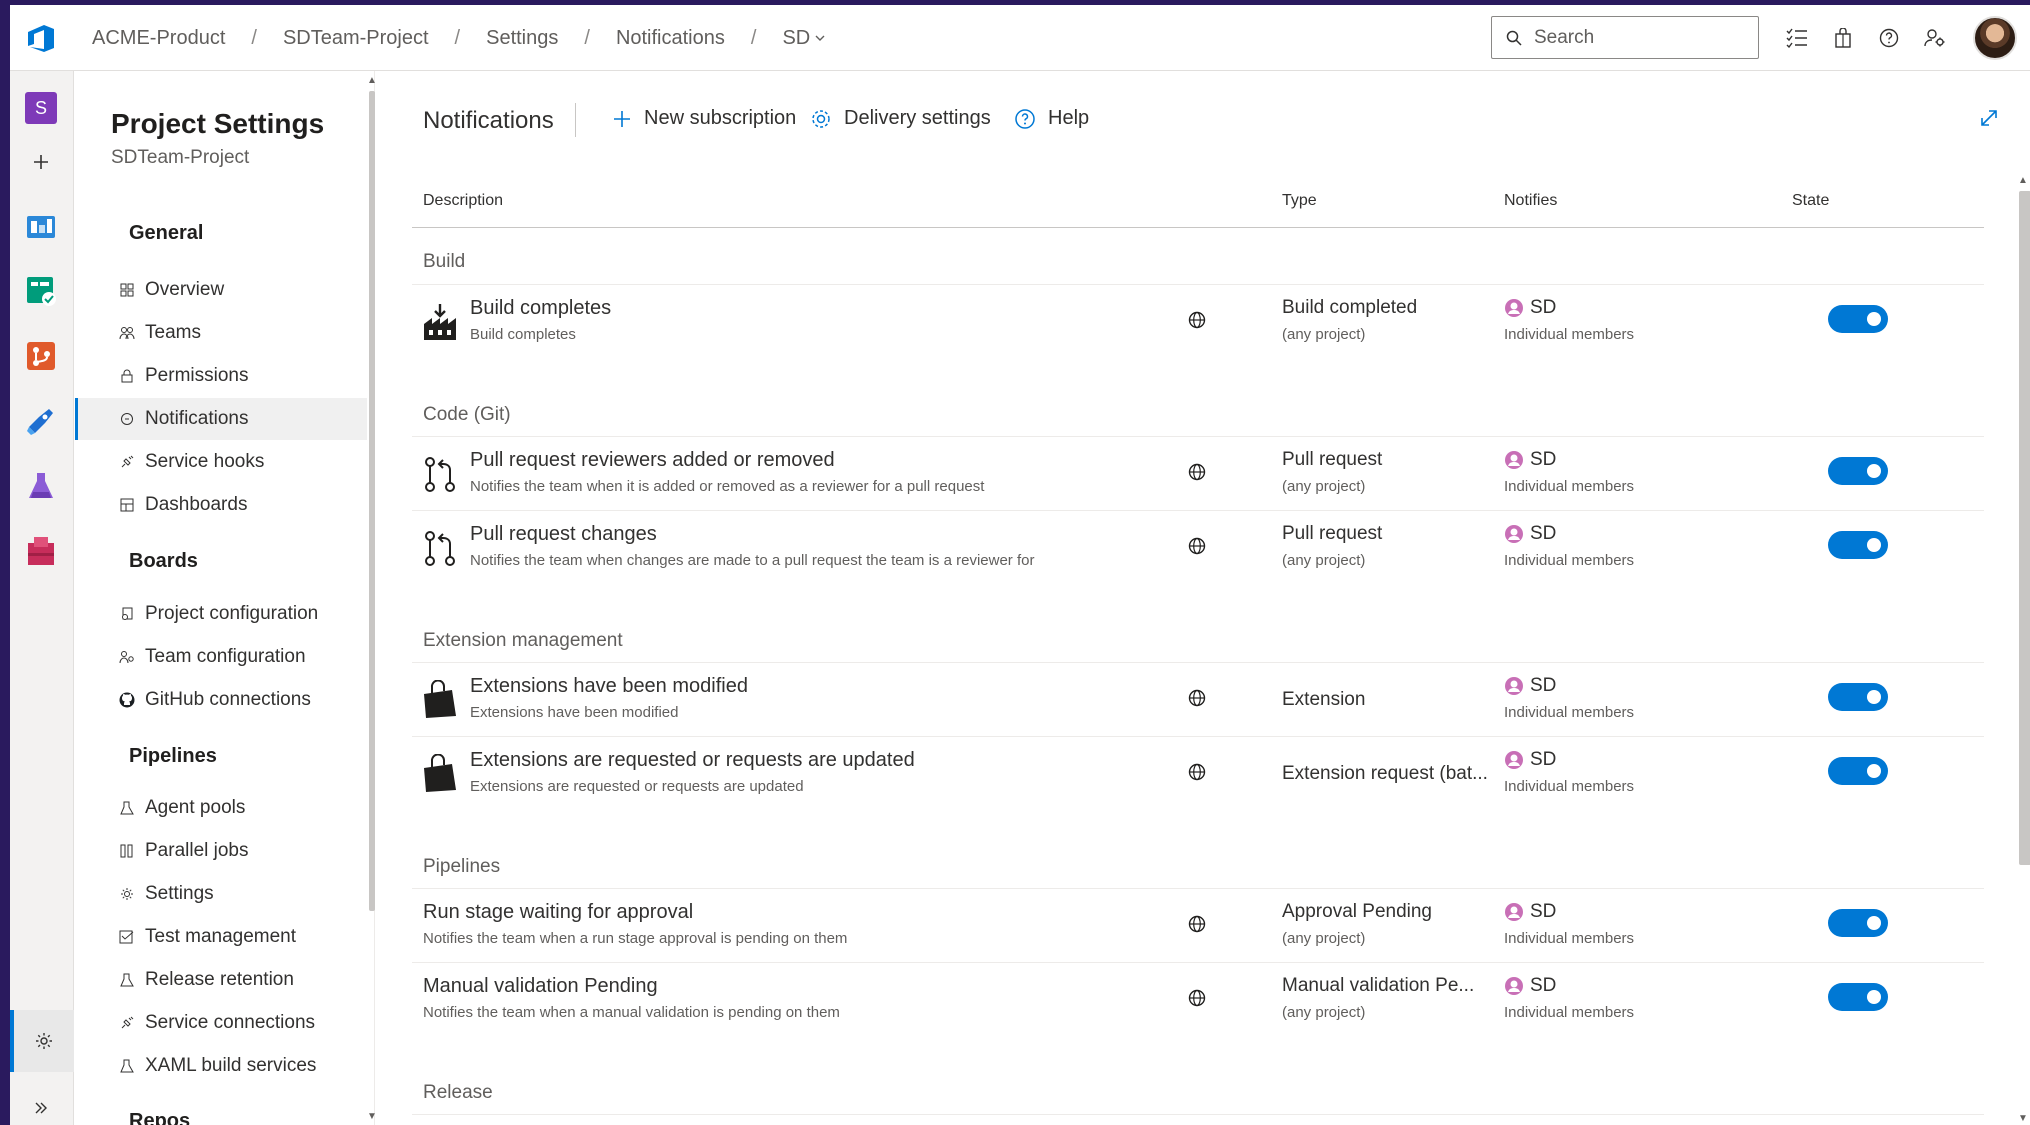 The width and height of the screenshot is (2030, 1125). I want to click on nav-item-label: Test management, so click(221, 936).